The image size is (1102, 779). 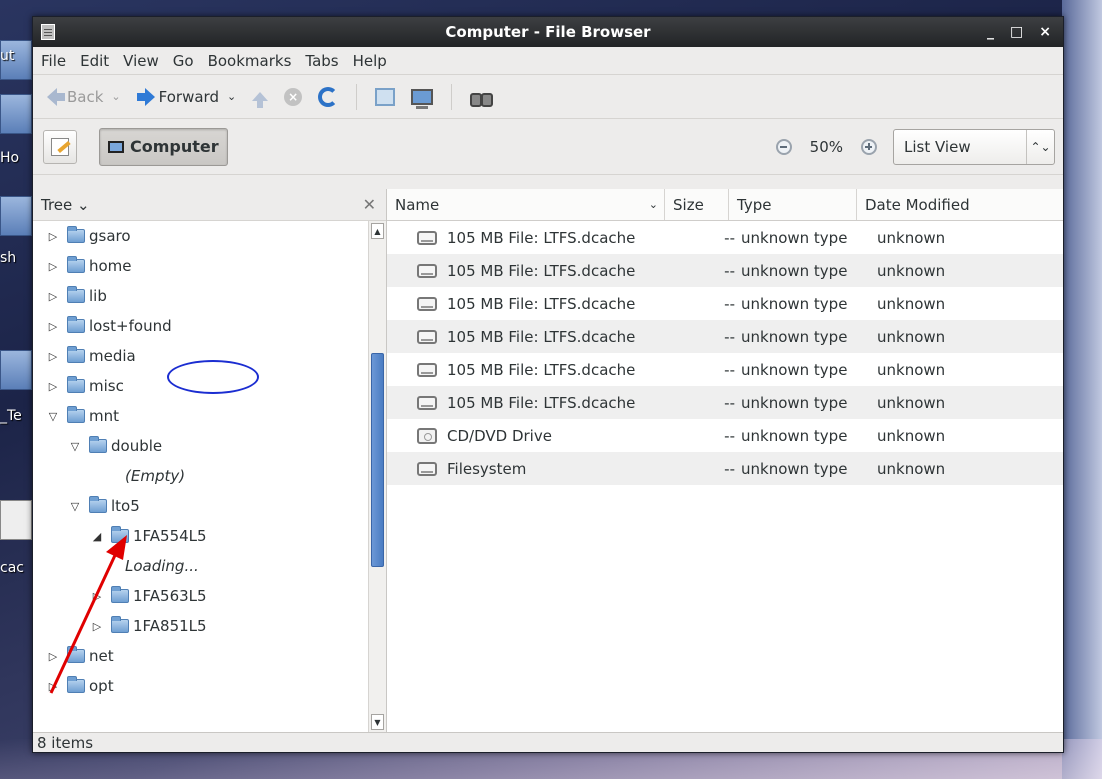 I want to click on tree-item: ▷ lost+found, so click(x=200, y=326).